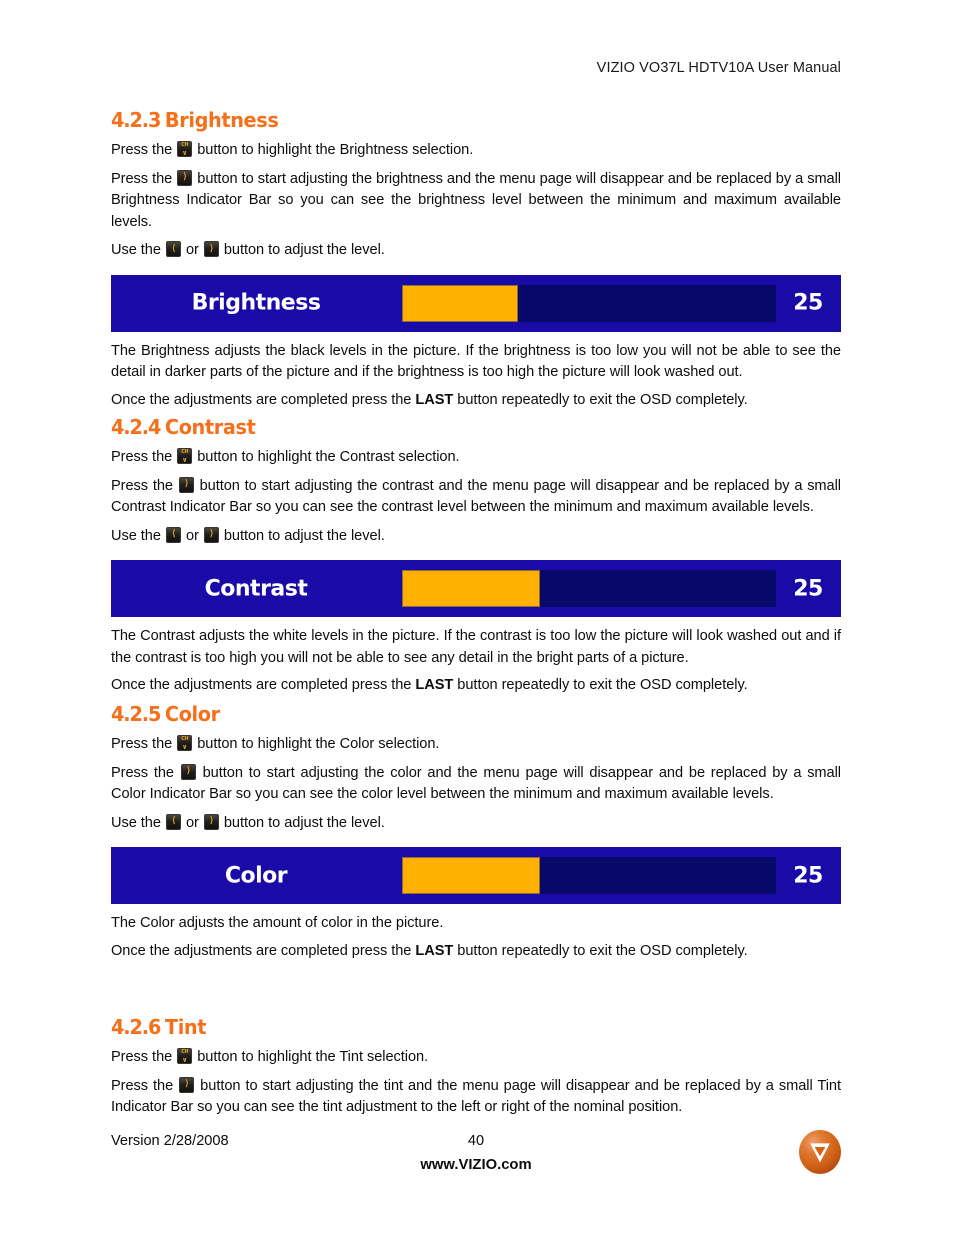 The image size is (954, 1235). Describe the element at coordinates (476, 1141) in the screenshot. I see `footer-page-number: 40` at that location.